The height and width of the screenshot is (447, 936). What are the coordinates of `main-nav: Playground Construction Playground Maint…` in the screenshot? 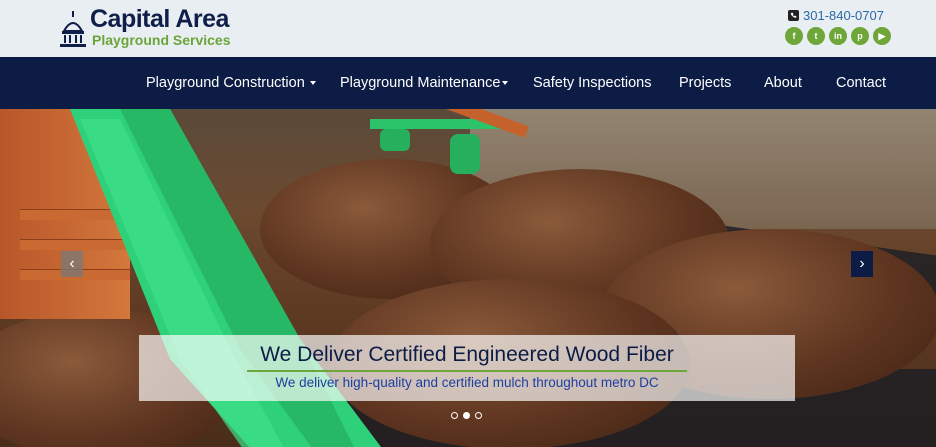 It's located at (468, 83).